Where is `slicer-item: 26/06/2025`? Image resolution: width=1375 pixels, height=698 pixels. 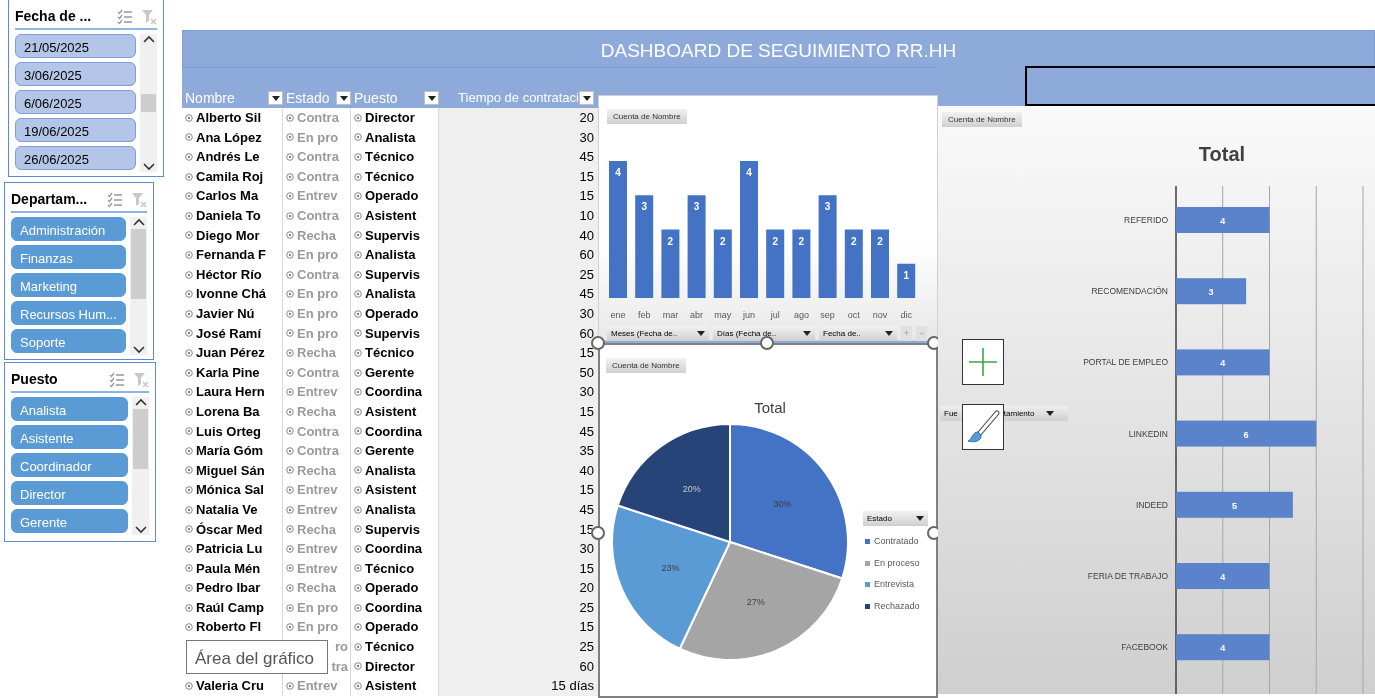 slicer-item: 26/06/2025 is located at coordinates (75, 158).